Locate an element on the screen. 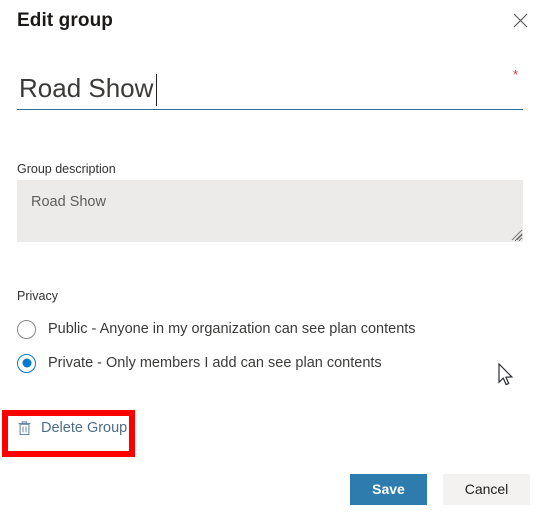 This screenshot has height=514, width=546. delete-group-label: Delete Group is located at coordinates (84, 428).